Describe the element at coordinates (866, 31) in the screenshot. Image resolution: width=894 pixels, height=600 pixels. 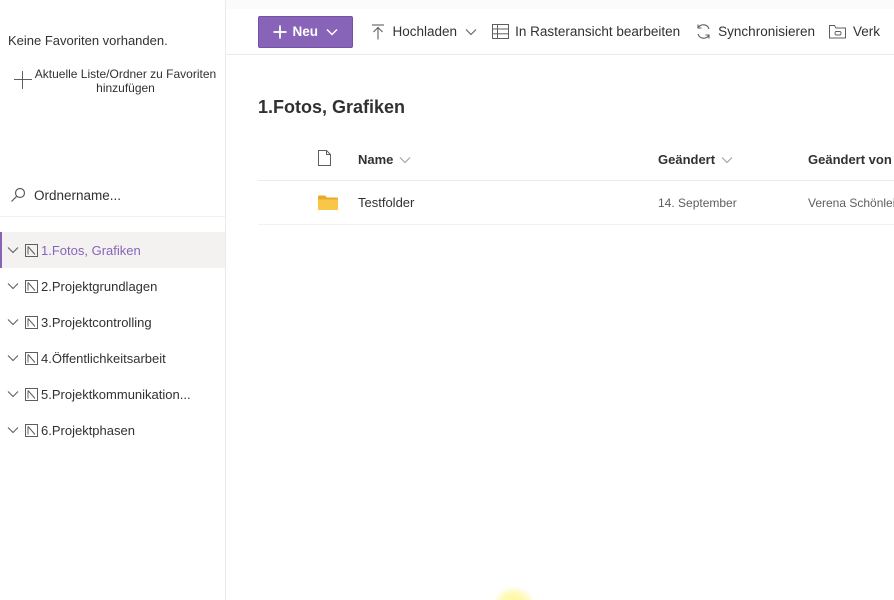
I see `more-command-label: Verk` at that location.